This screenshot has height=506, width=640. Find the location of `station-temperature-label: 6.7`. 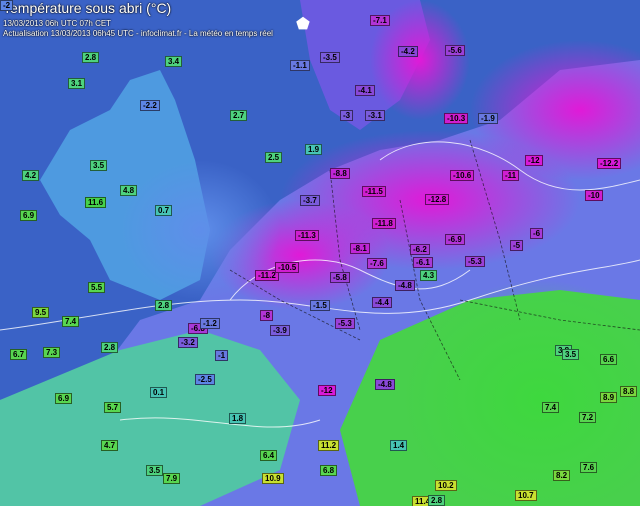

station-temperature-label: 6.7 is located at coordinates (19, 354).